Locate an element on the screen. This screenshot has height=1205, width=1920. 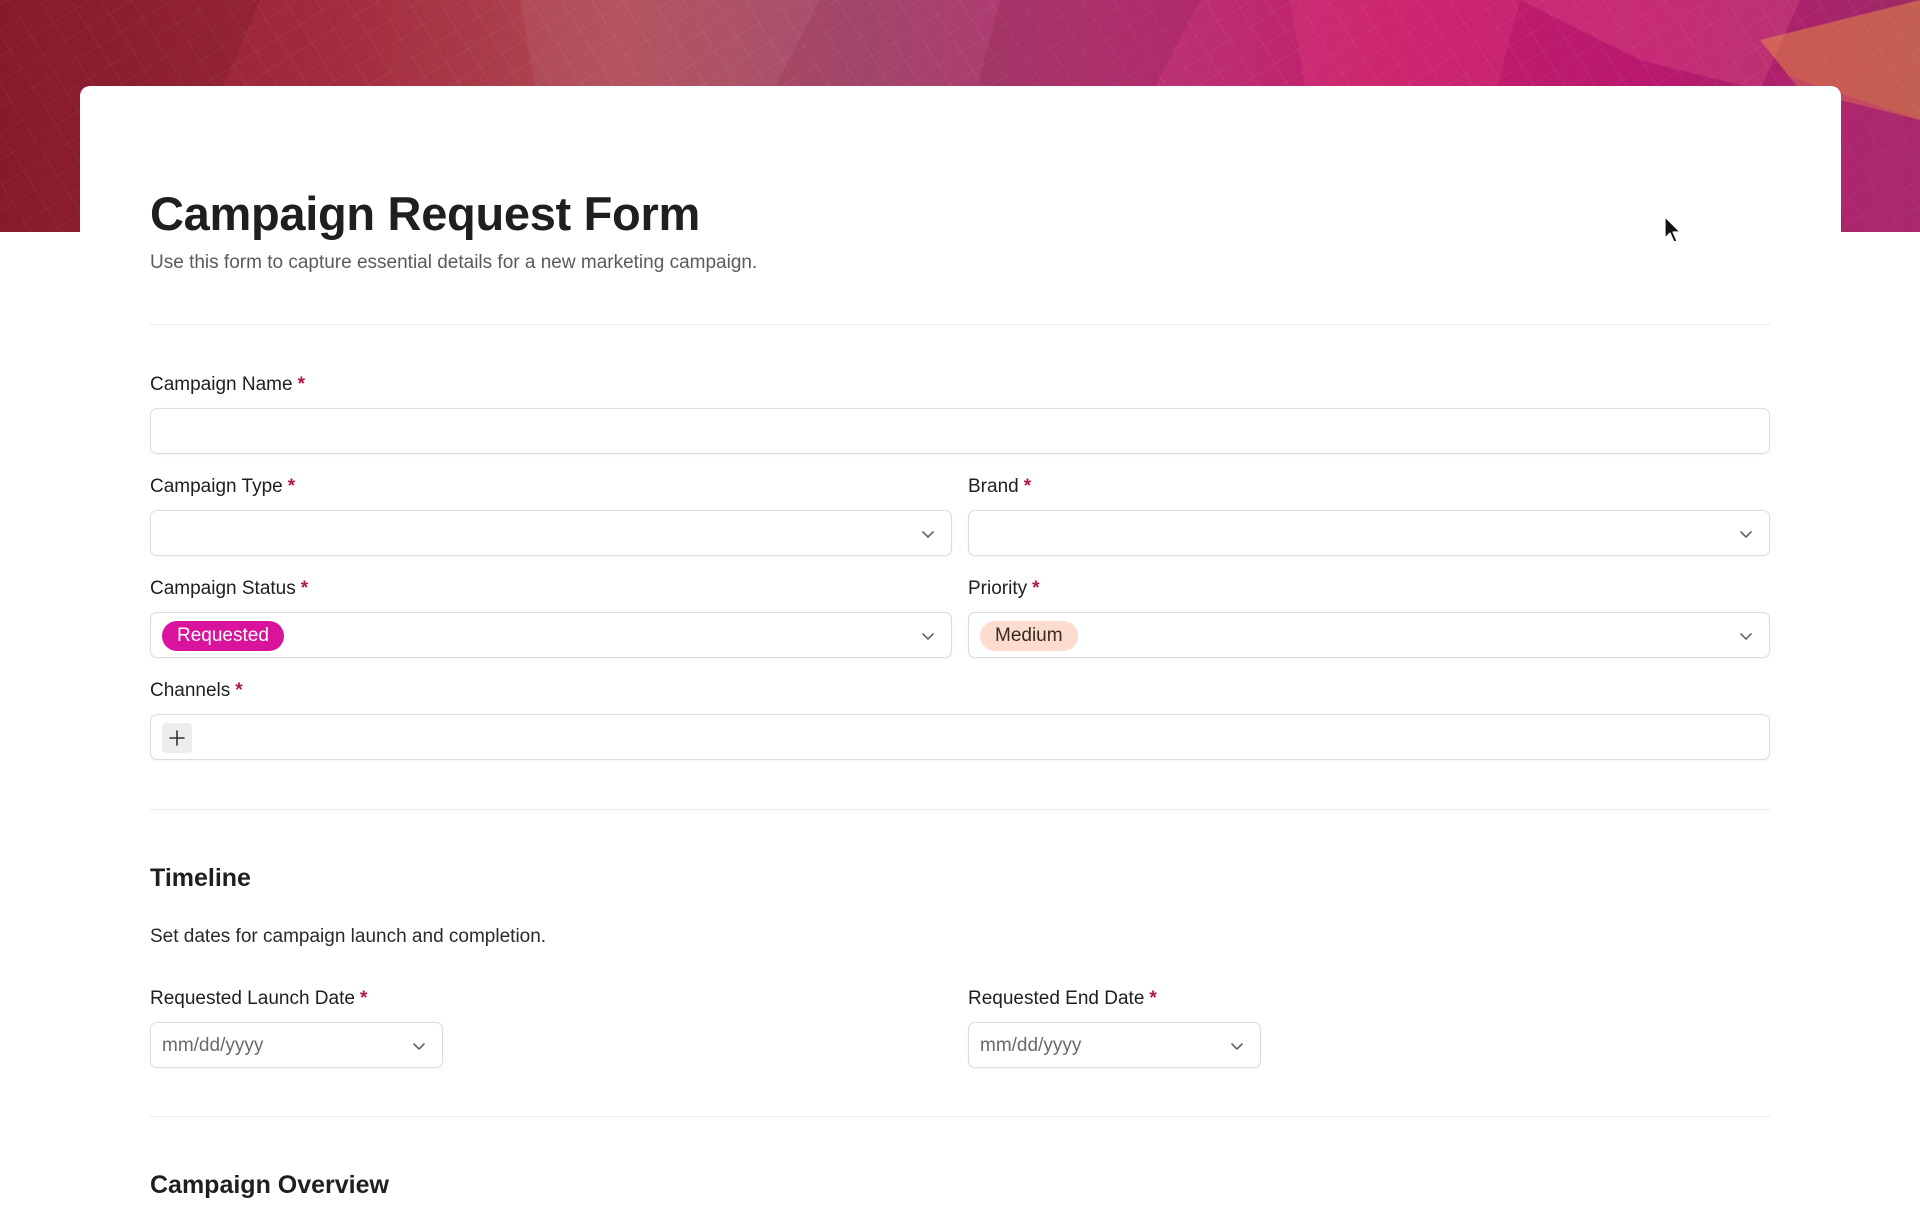
campaign-type-label: Campaign Type * is located at coordinates (223, 486).